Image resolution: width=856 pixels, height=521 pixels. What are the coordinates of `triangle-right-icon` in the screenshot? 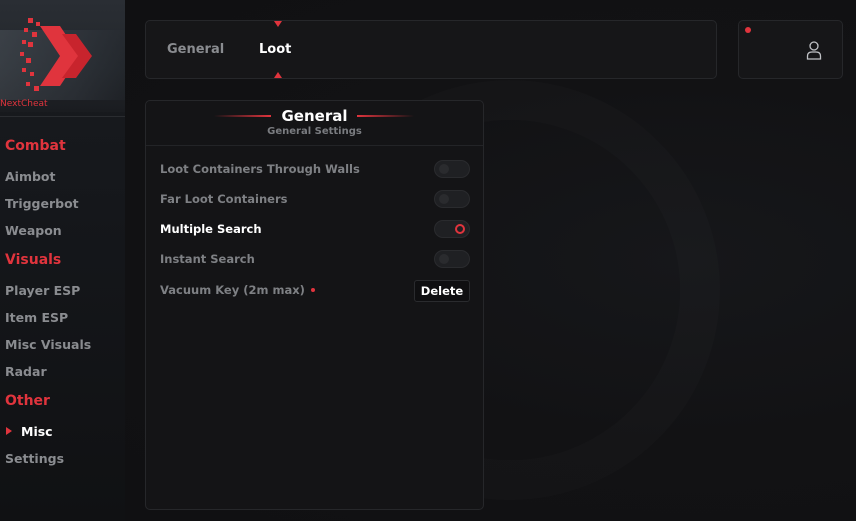 It's located at (9, 431).